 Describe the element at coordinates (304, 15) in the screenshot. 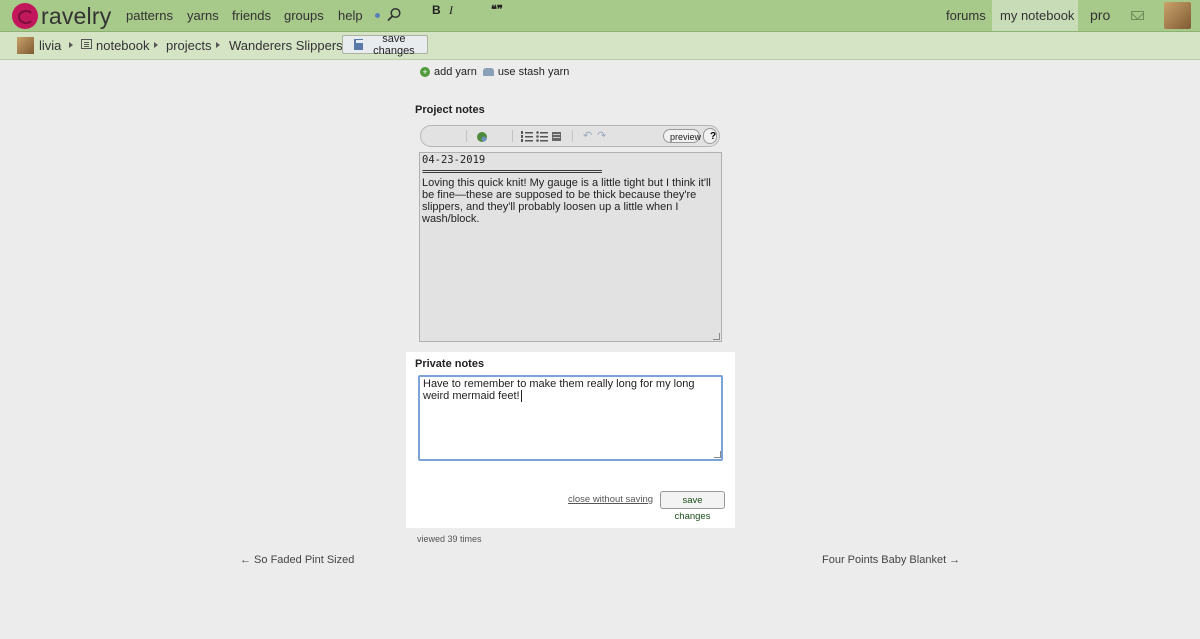

I see `nav-groups: groups` at that location.